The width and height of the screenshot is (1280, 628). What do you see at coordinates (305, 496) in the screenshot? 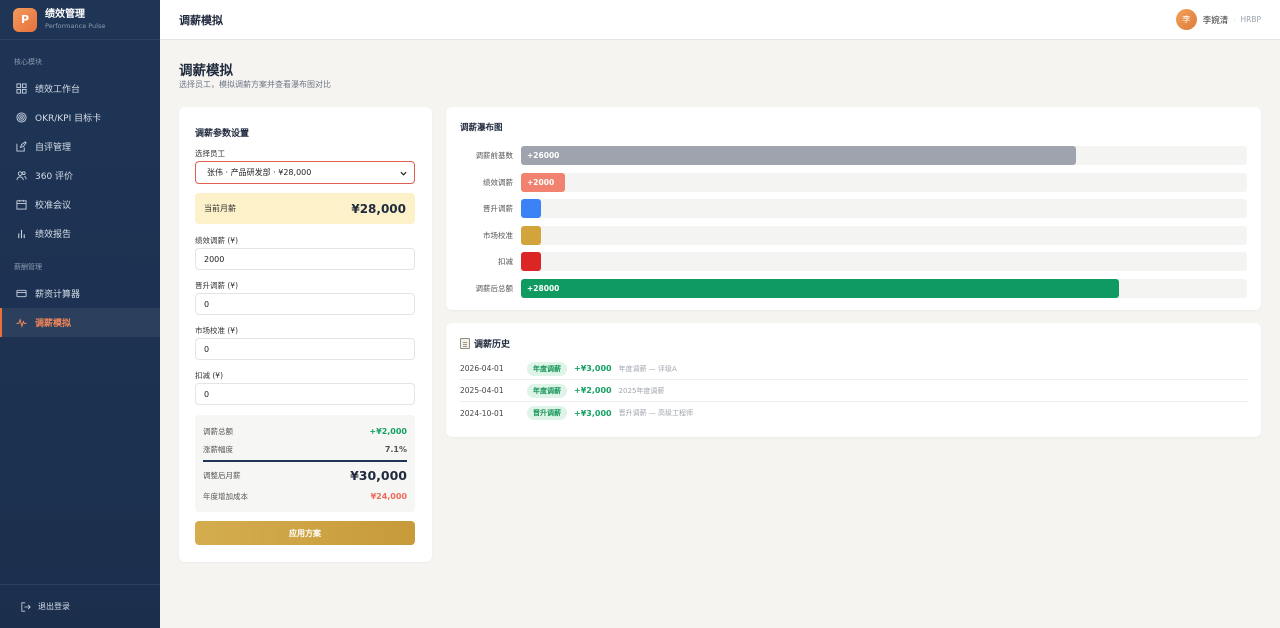
I see `summary-cost-row: 年度增加成本 ¥24,000` at bounding box center [305, 496].